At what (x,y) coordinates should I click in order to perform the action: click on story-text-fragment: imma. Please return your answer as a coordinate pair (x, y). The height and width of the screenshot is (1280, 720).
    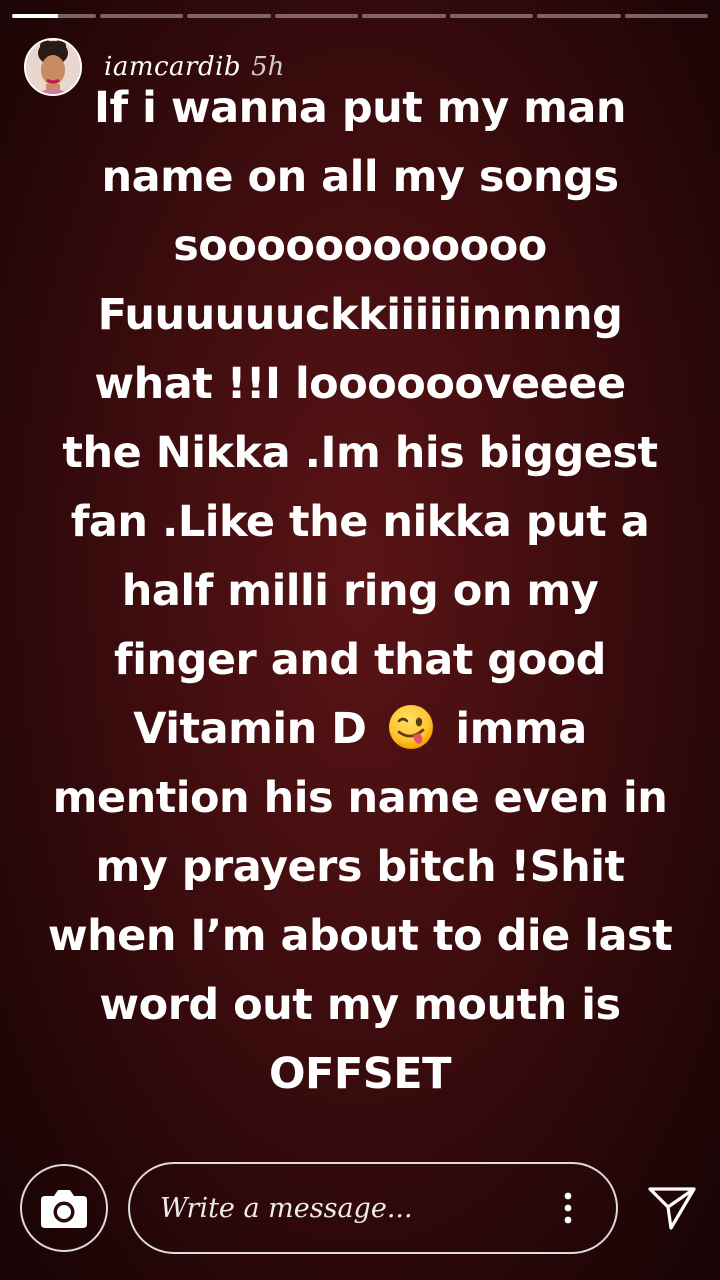
    Looking at the image, I should click on (521, 729).